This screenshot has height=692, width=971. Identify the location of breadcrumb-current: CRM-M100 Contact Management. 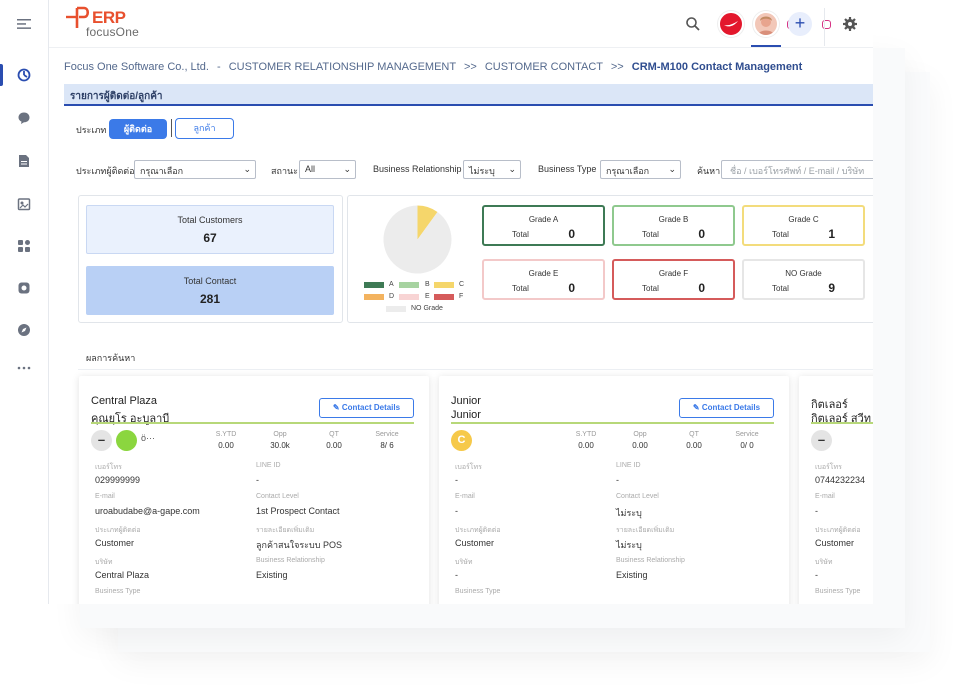
(717, 67).